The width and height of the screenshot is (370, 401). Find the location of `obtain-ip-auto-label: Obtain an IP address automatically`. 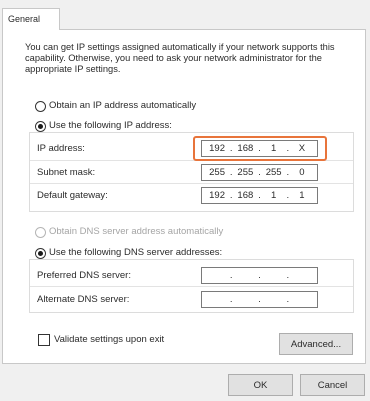

obtain-ip-auto-label: Obtain an IP address automatically is located at coordinates (123, 105).